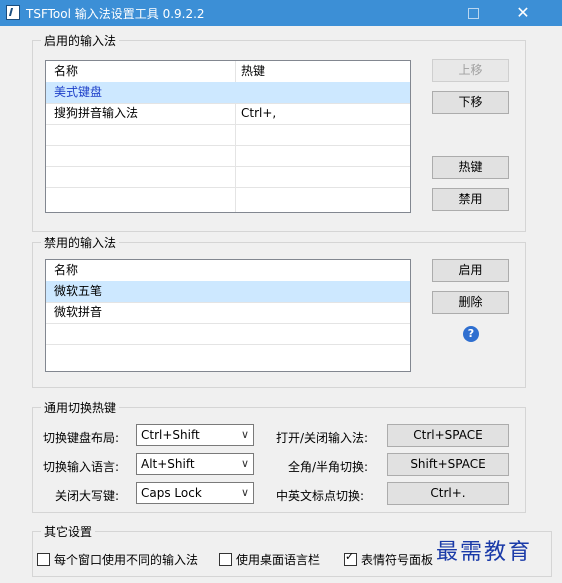 The height and width of the screenshot is (583, 562). Describe the element at coordinates (448, 493) in the screenshot. I see `punct-switch-hotkey-button: Ctrl+.` at that location.